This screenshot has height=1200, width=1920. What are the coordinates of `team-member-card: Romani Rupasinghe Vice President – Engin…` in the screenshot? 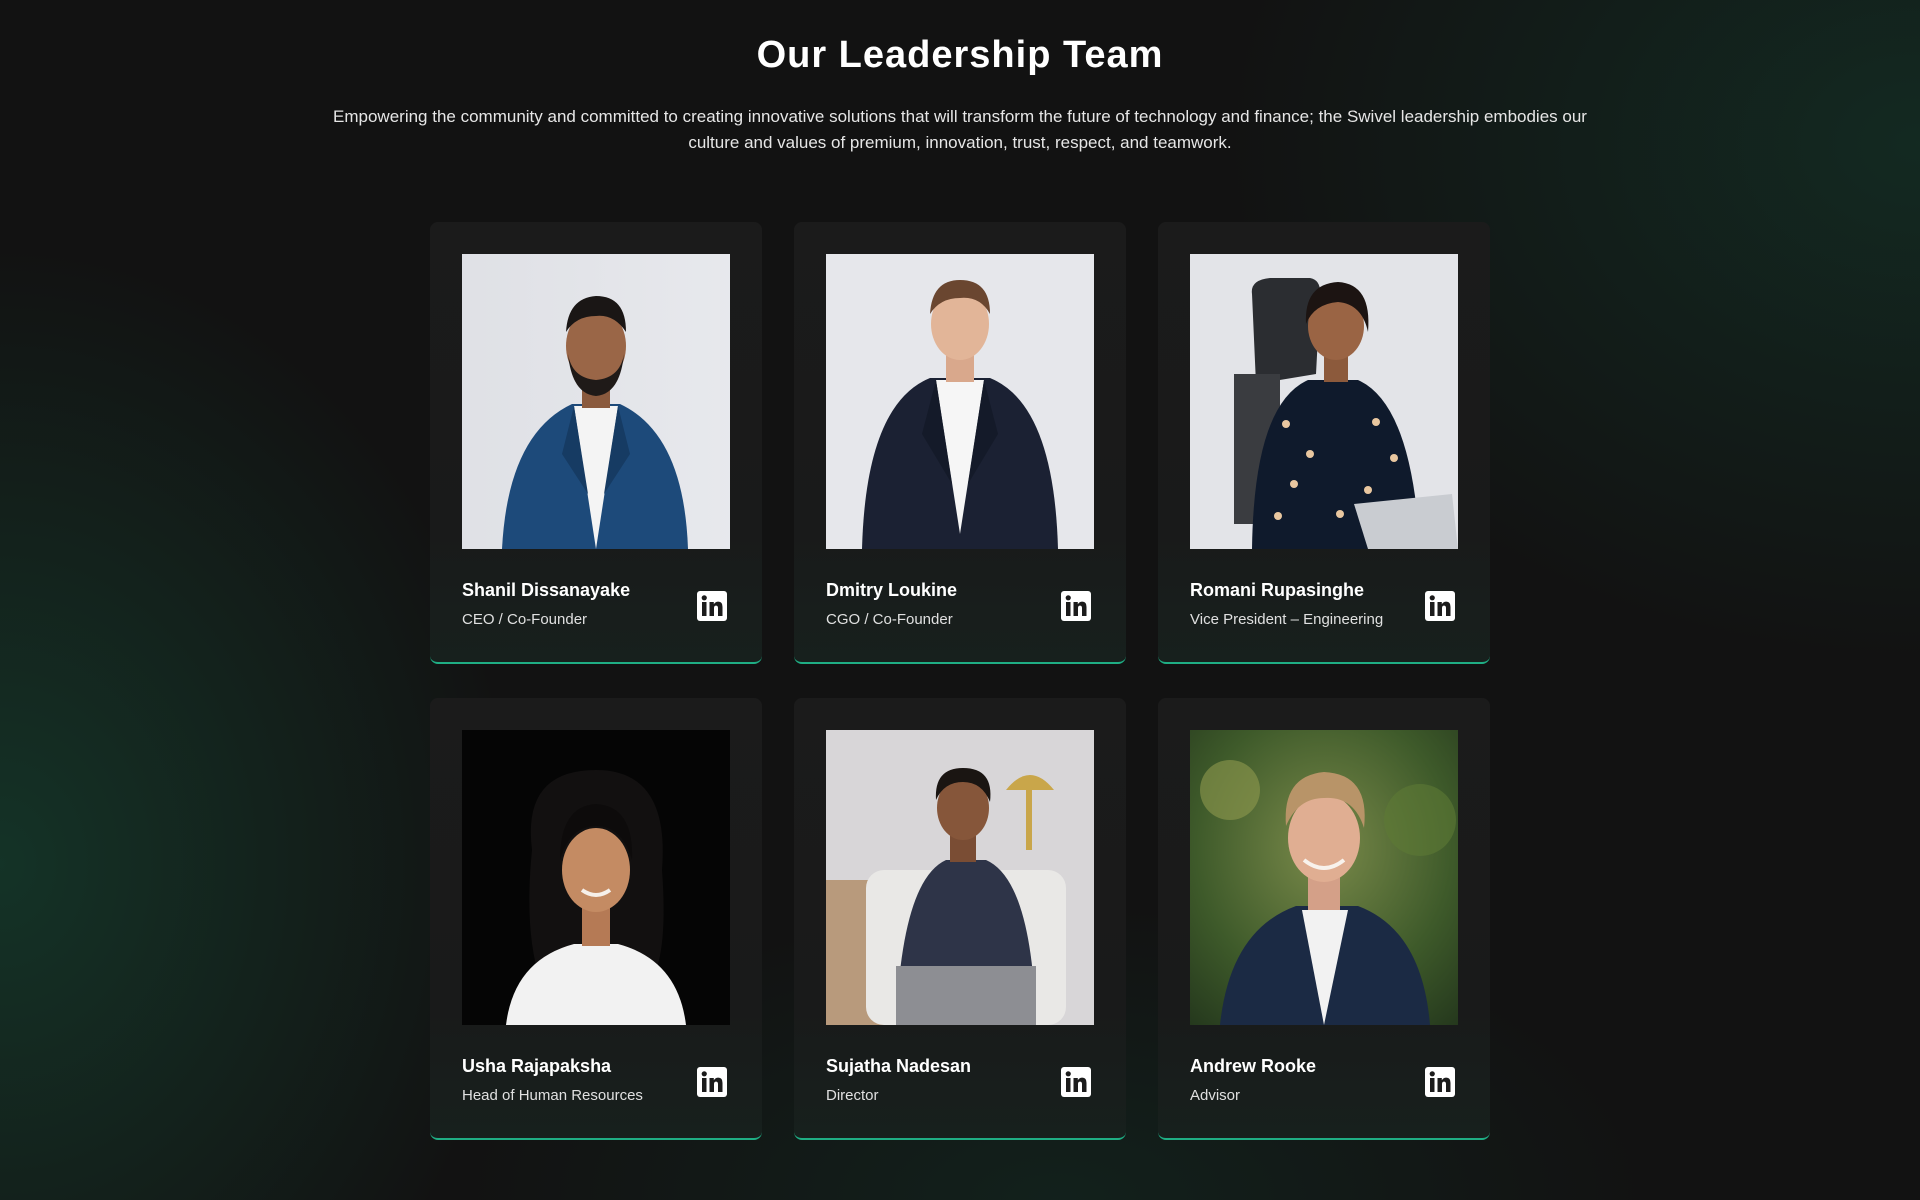 It's located at (1324, 443).